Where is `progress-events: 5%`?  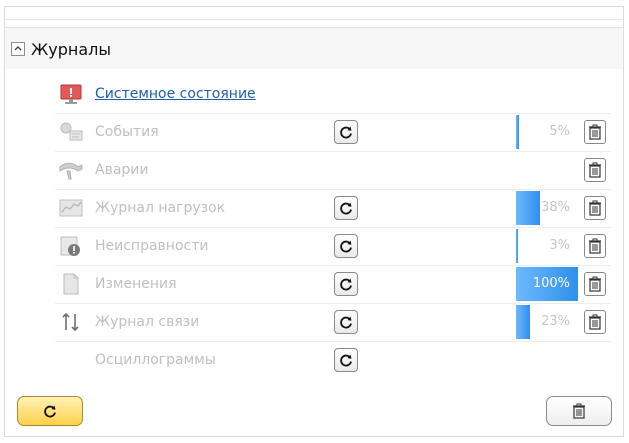
progress-events: 5% is located at coordinates (547, 132).